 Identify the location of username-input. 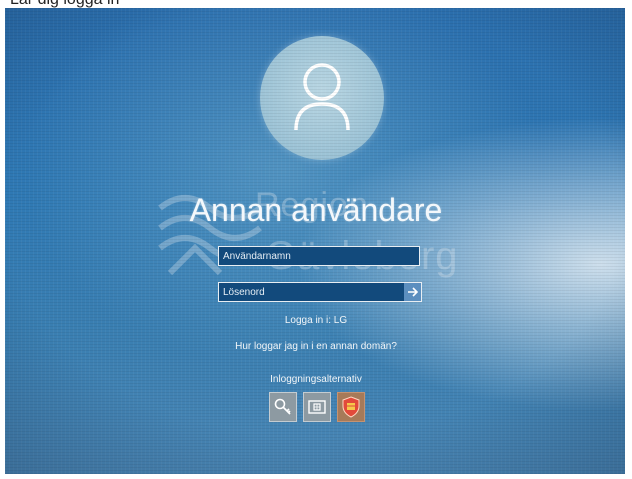
(319, 256).